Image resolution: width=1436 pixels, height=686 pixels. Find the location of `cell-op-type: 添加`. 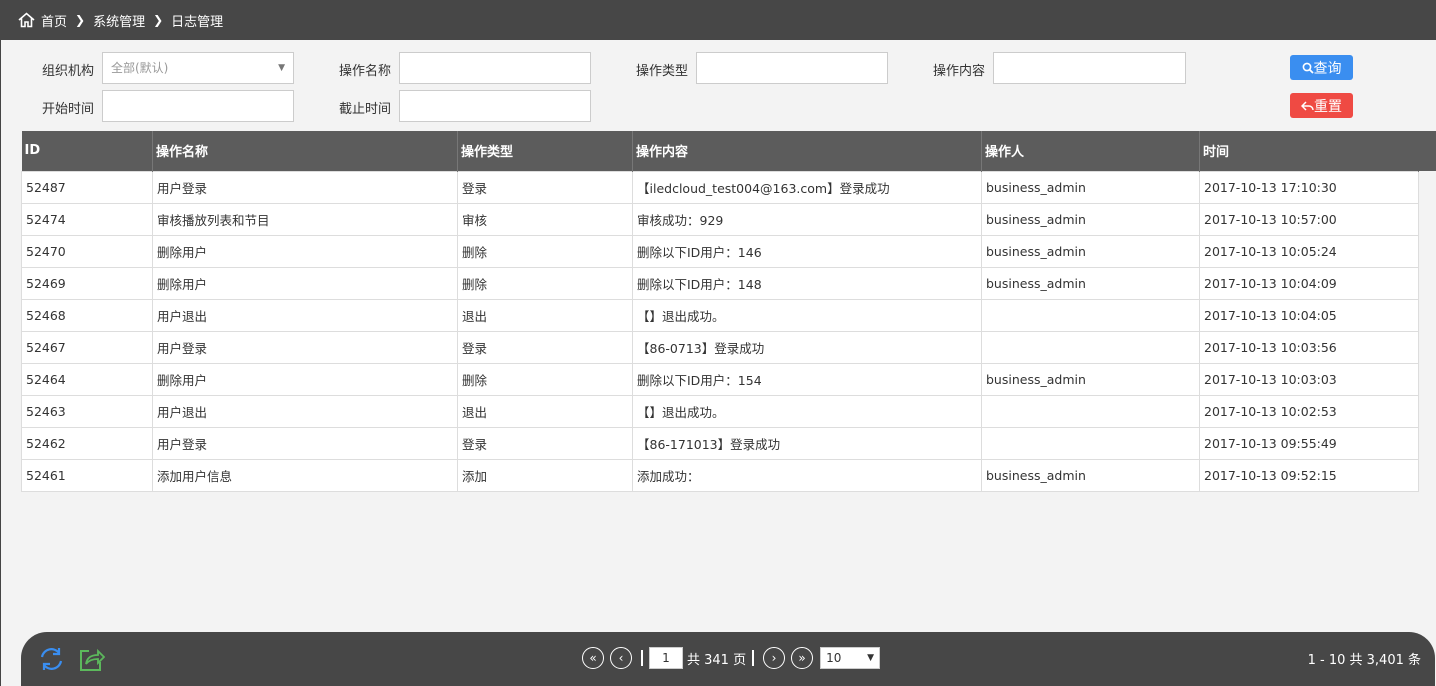

cell-op-type: 添加 is located at coordinates (545, 475).